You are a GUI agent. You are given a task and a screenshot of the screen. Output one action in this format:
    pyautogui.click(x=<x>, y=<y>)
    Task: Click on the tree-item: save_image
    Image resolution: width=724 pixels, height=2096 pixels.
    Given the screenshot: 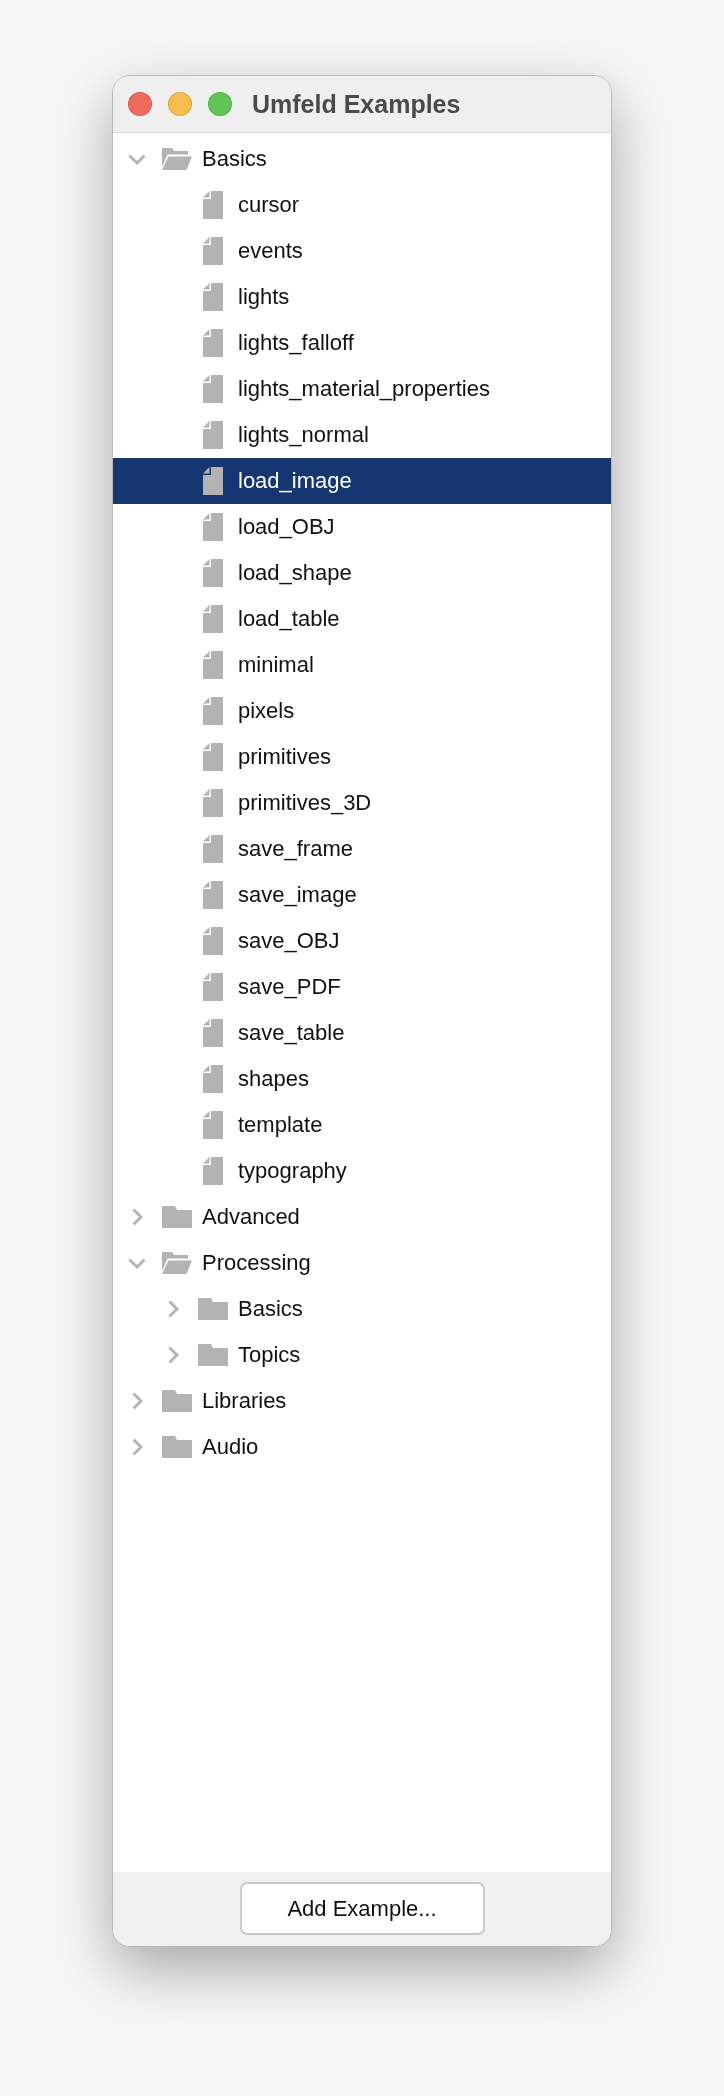 What is the action you would take?
    pyautogui.click(x=362, y=895)
    